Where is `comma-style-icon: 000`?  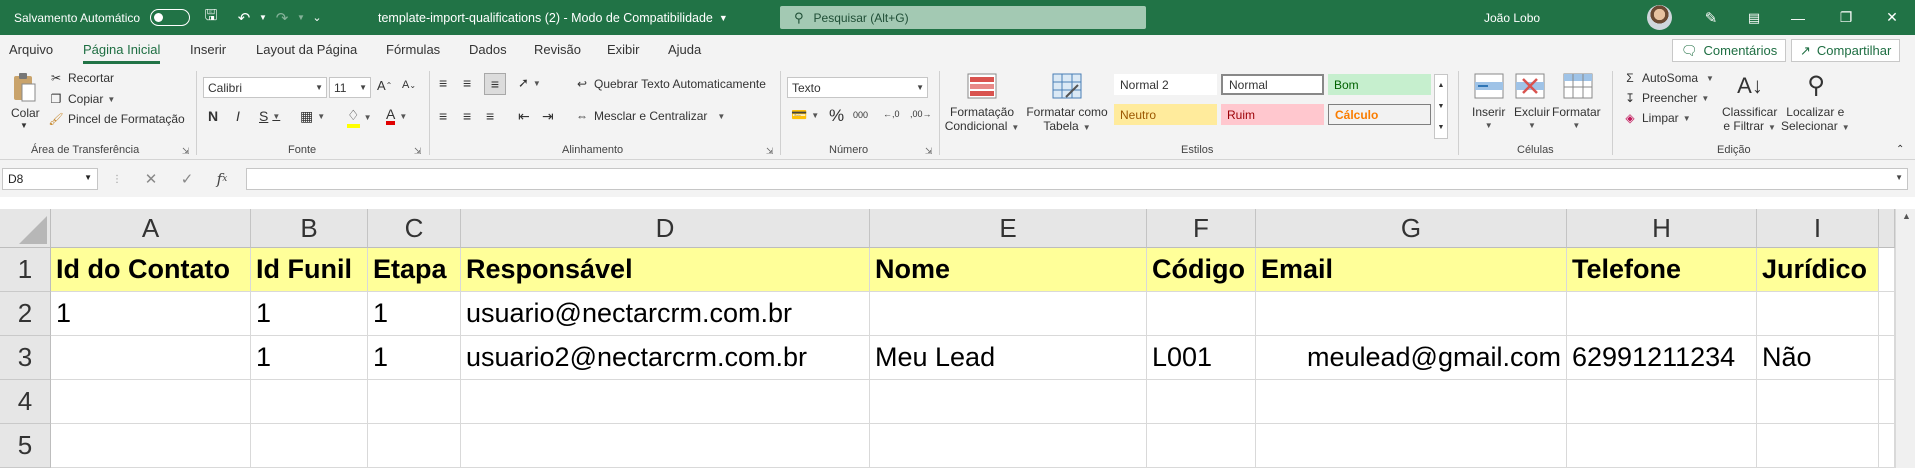
comma-style-icon: 000 is located at coordinates (860, 115).